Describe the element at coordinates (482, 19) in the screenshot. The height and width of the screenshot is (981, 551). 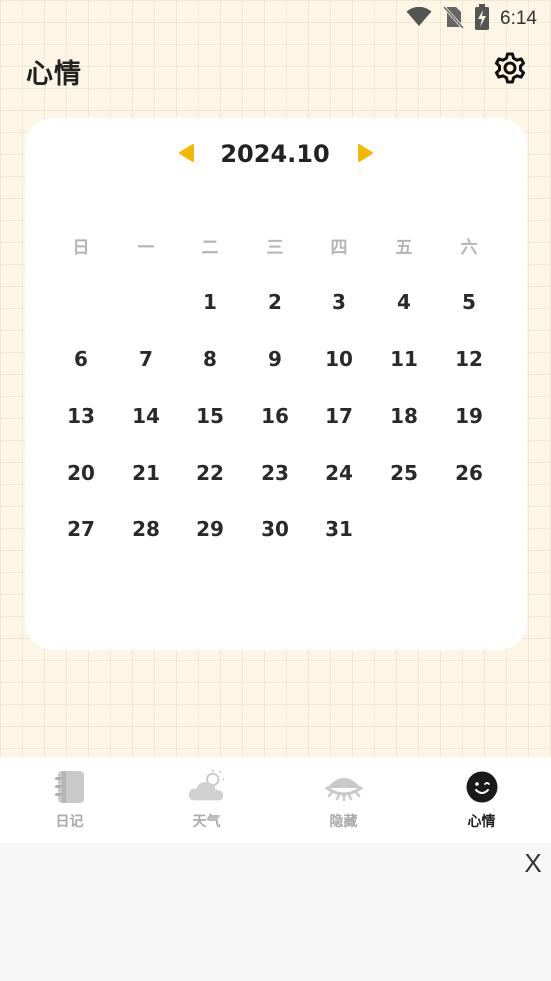
I see `battery-charging-icon` at that location.